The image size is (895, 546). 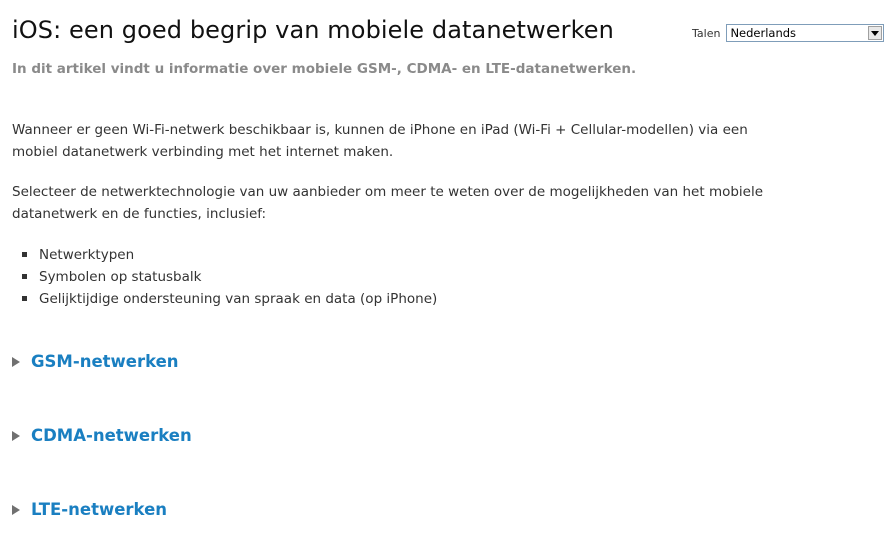 I want to click on list-item: Symbolen op statusbalk, so click(x=224, y=277).